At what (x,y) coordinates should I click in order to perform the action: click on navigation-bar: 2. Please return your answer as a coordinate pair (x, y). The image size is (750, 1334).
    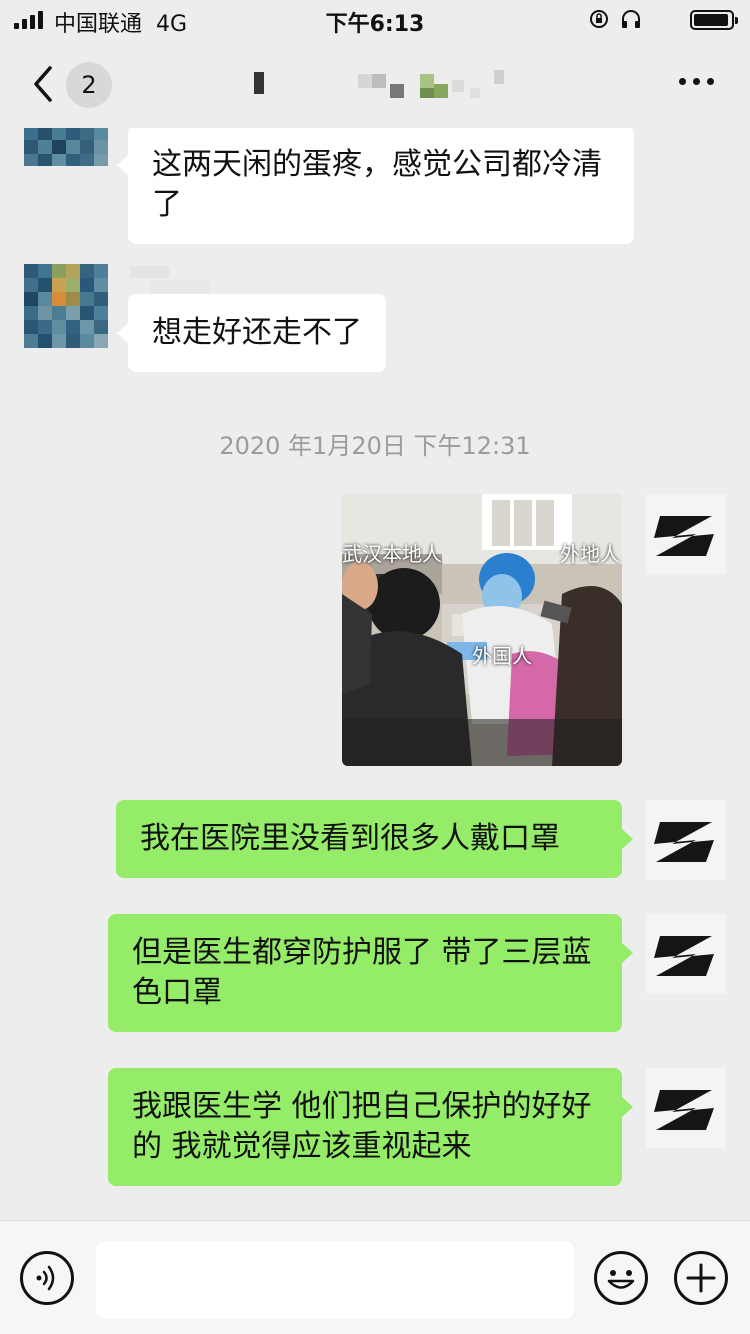
    Looking at the image, I should click on (375, 84).